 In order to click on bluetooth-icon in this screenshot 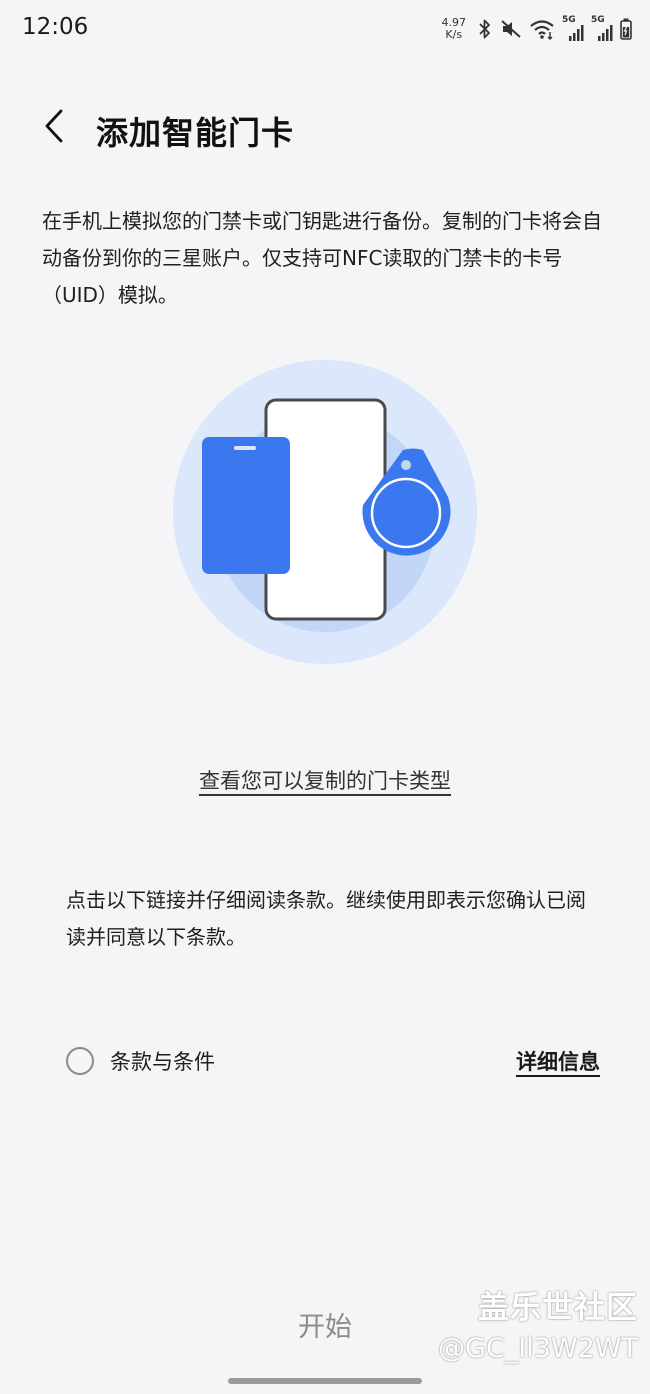, I will do `click(485, 29)`.